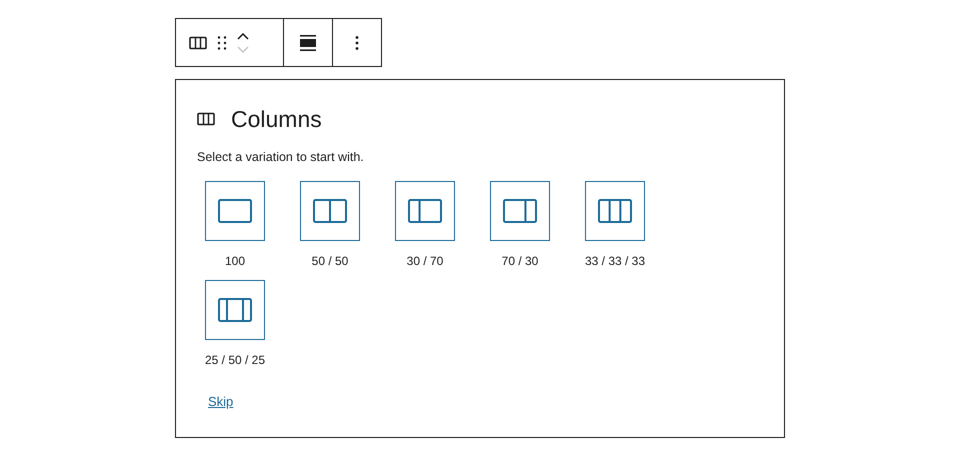 The height and width of the screenshot is (460, 960). I want to click on variation-label: 70 / 30, so click(520, 261).